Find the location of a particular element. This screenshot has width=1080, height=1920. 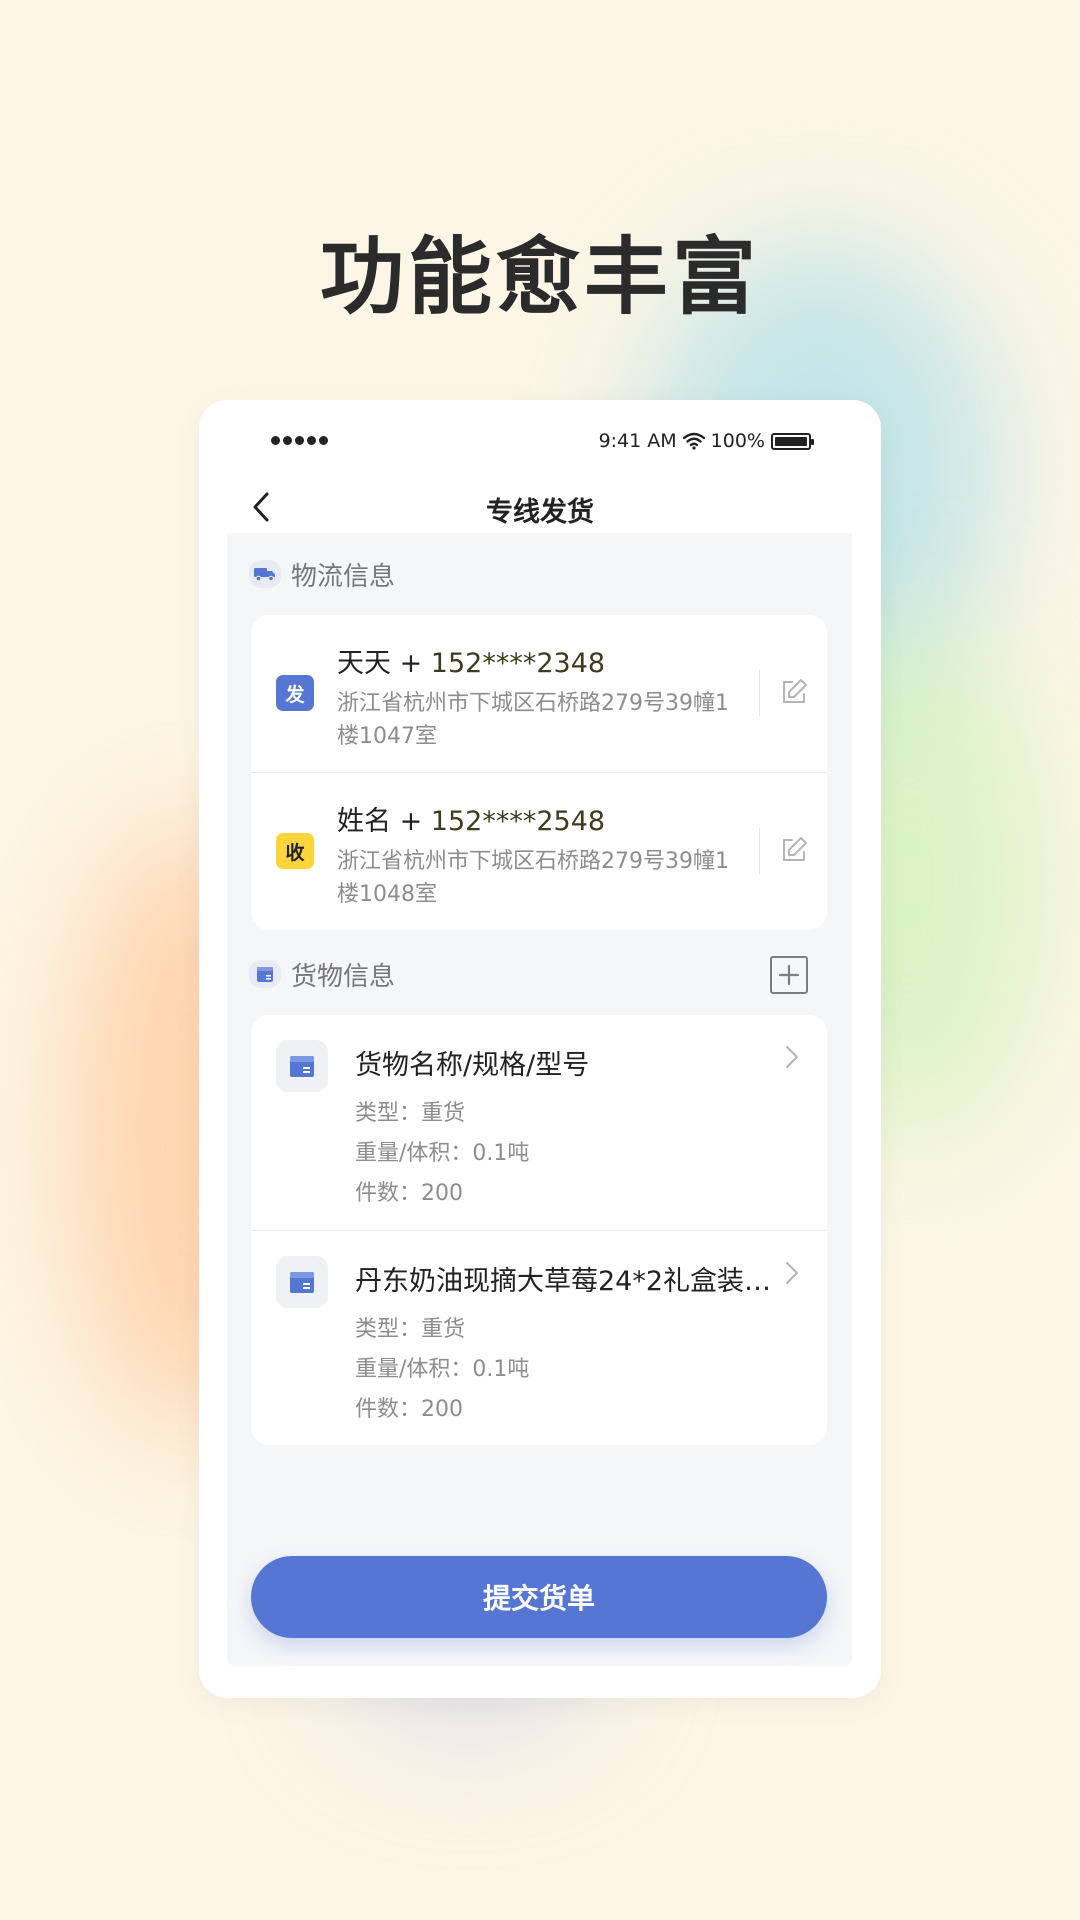

receiver-name-line: 姓名 + 152****2548 is located at coordinates (471, 818).